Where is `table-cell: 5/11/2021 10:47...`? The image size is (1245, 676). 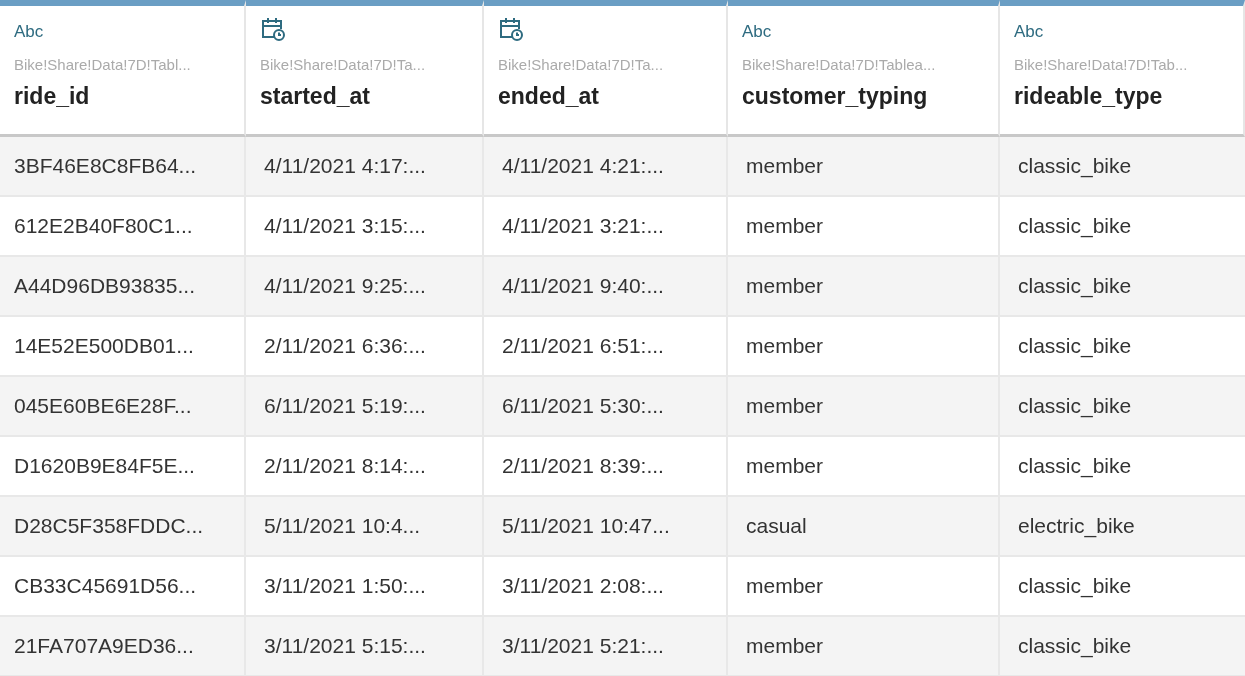 table-cell: 5/11/2021 10:47... is located at coordinates (606, 527).